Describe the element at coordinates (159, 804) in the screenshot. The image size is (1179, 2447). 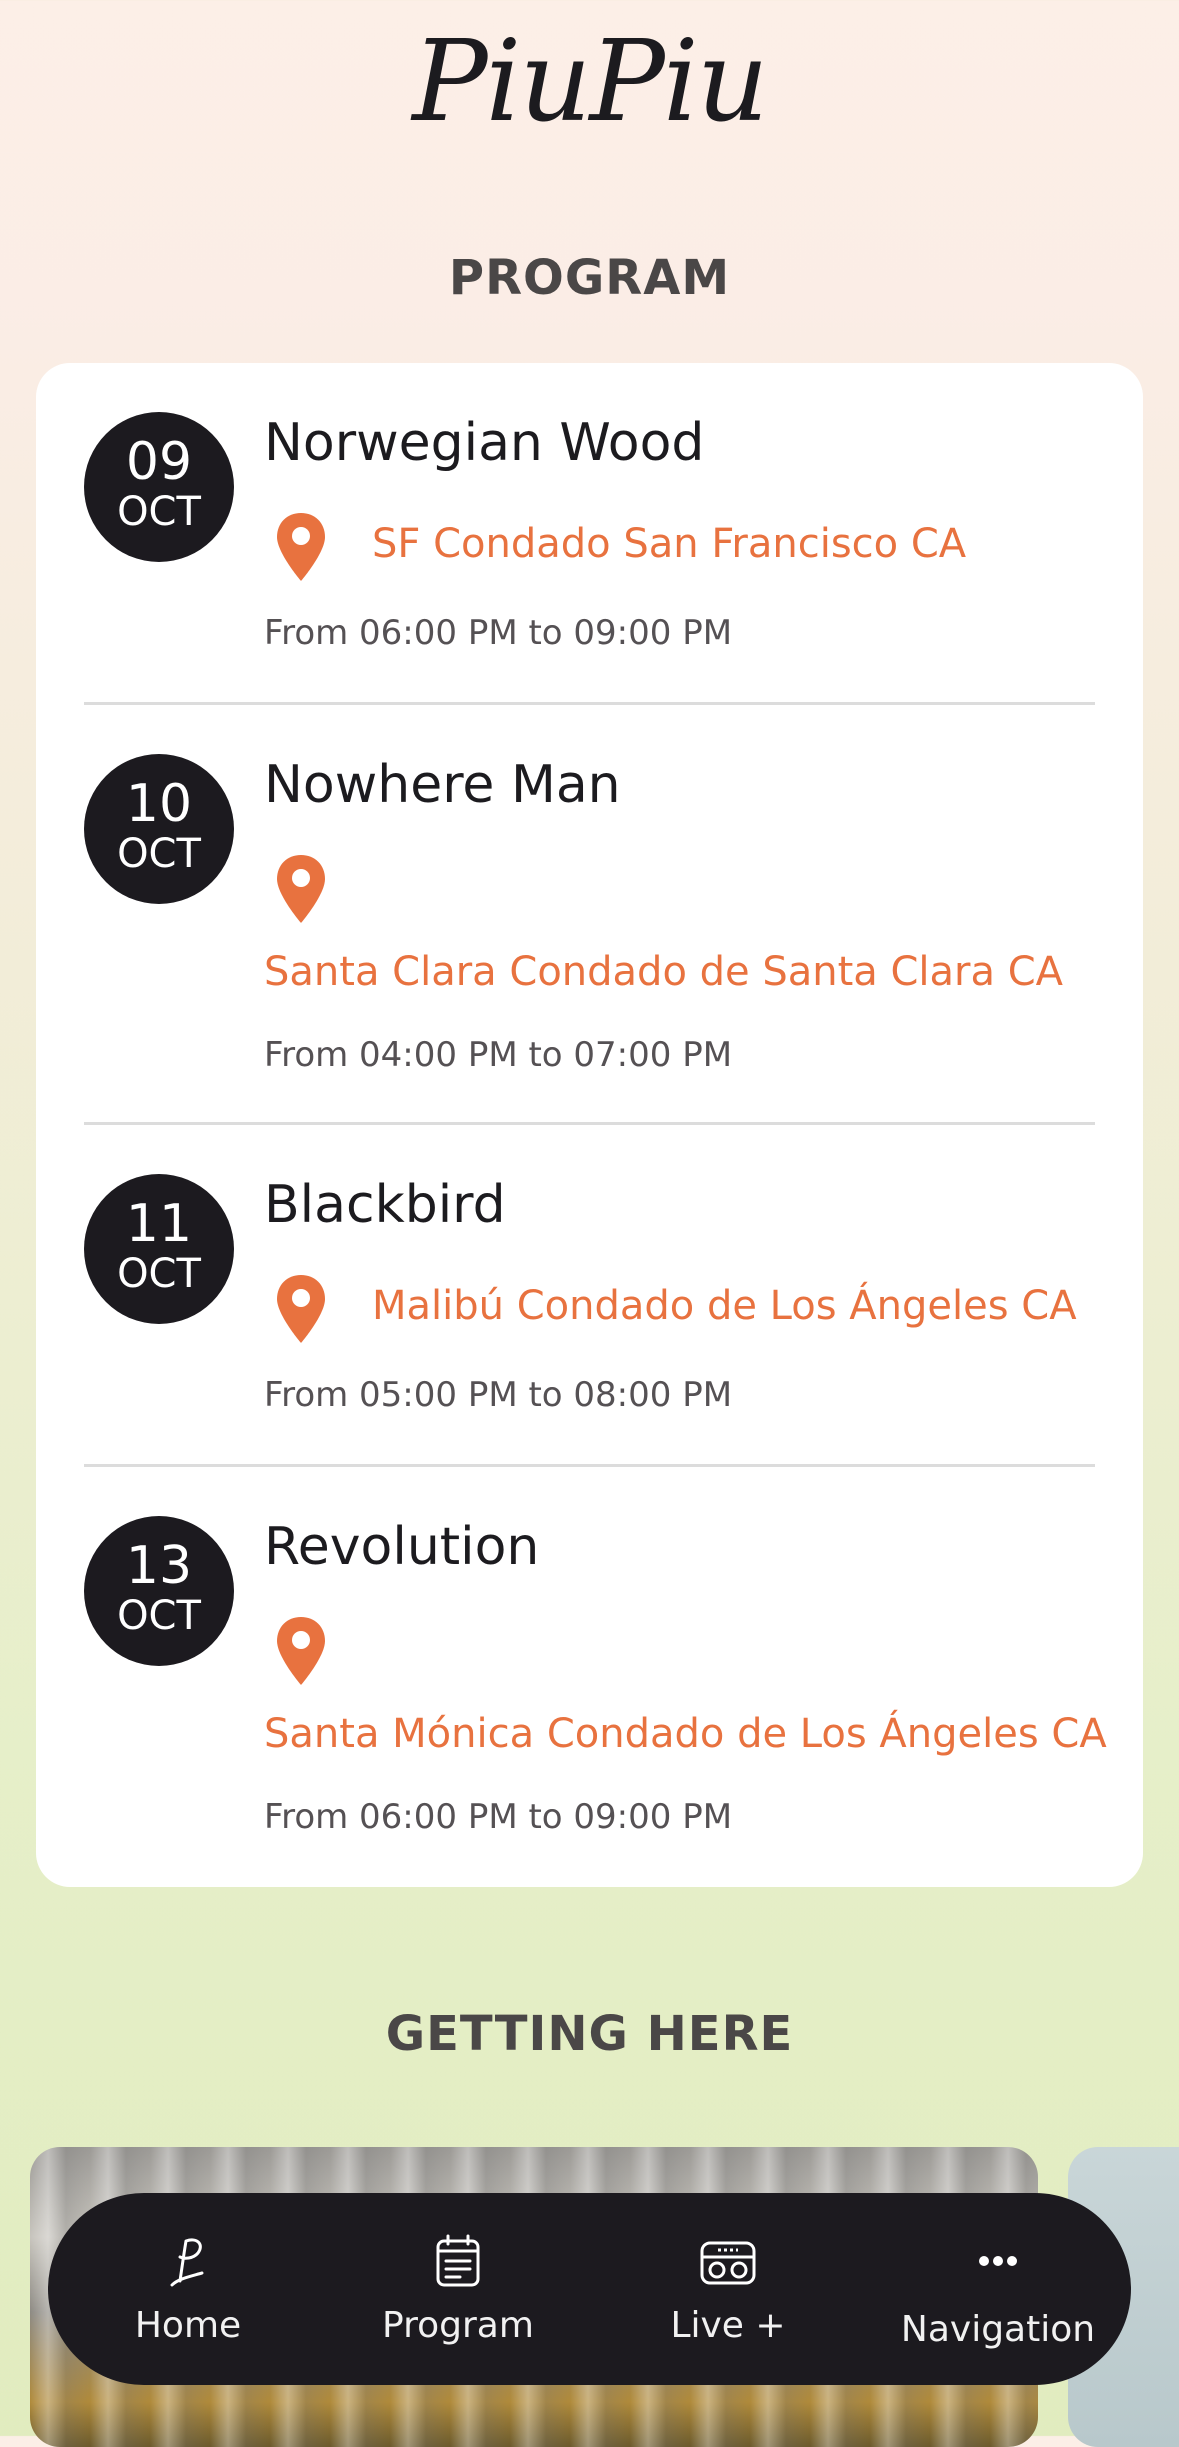
I see `event-date-day: 10` at that location.